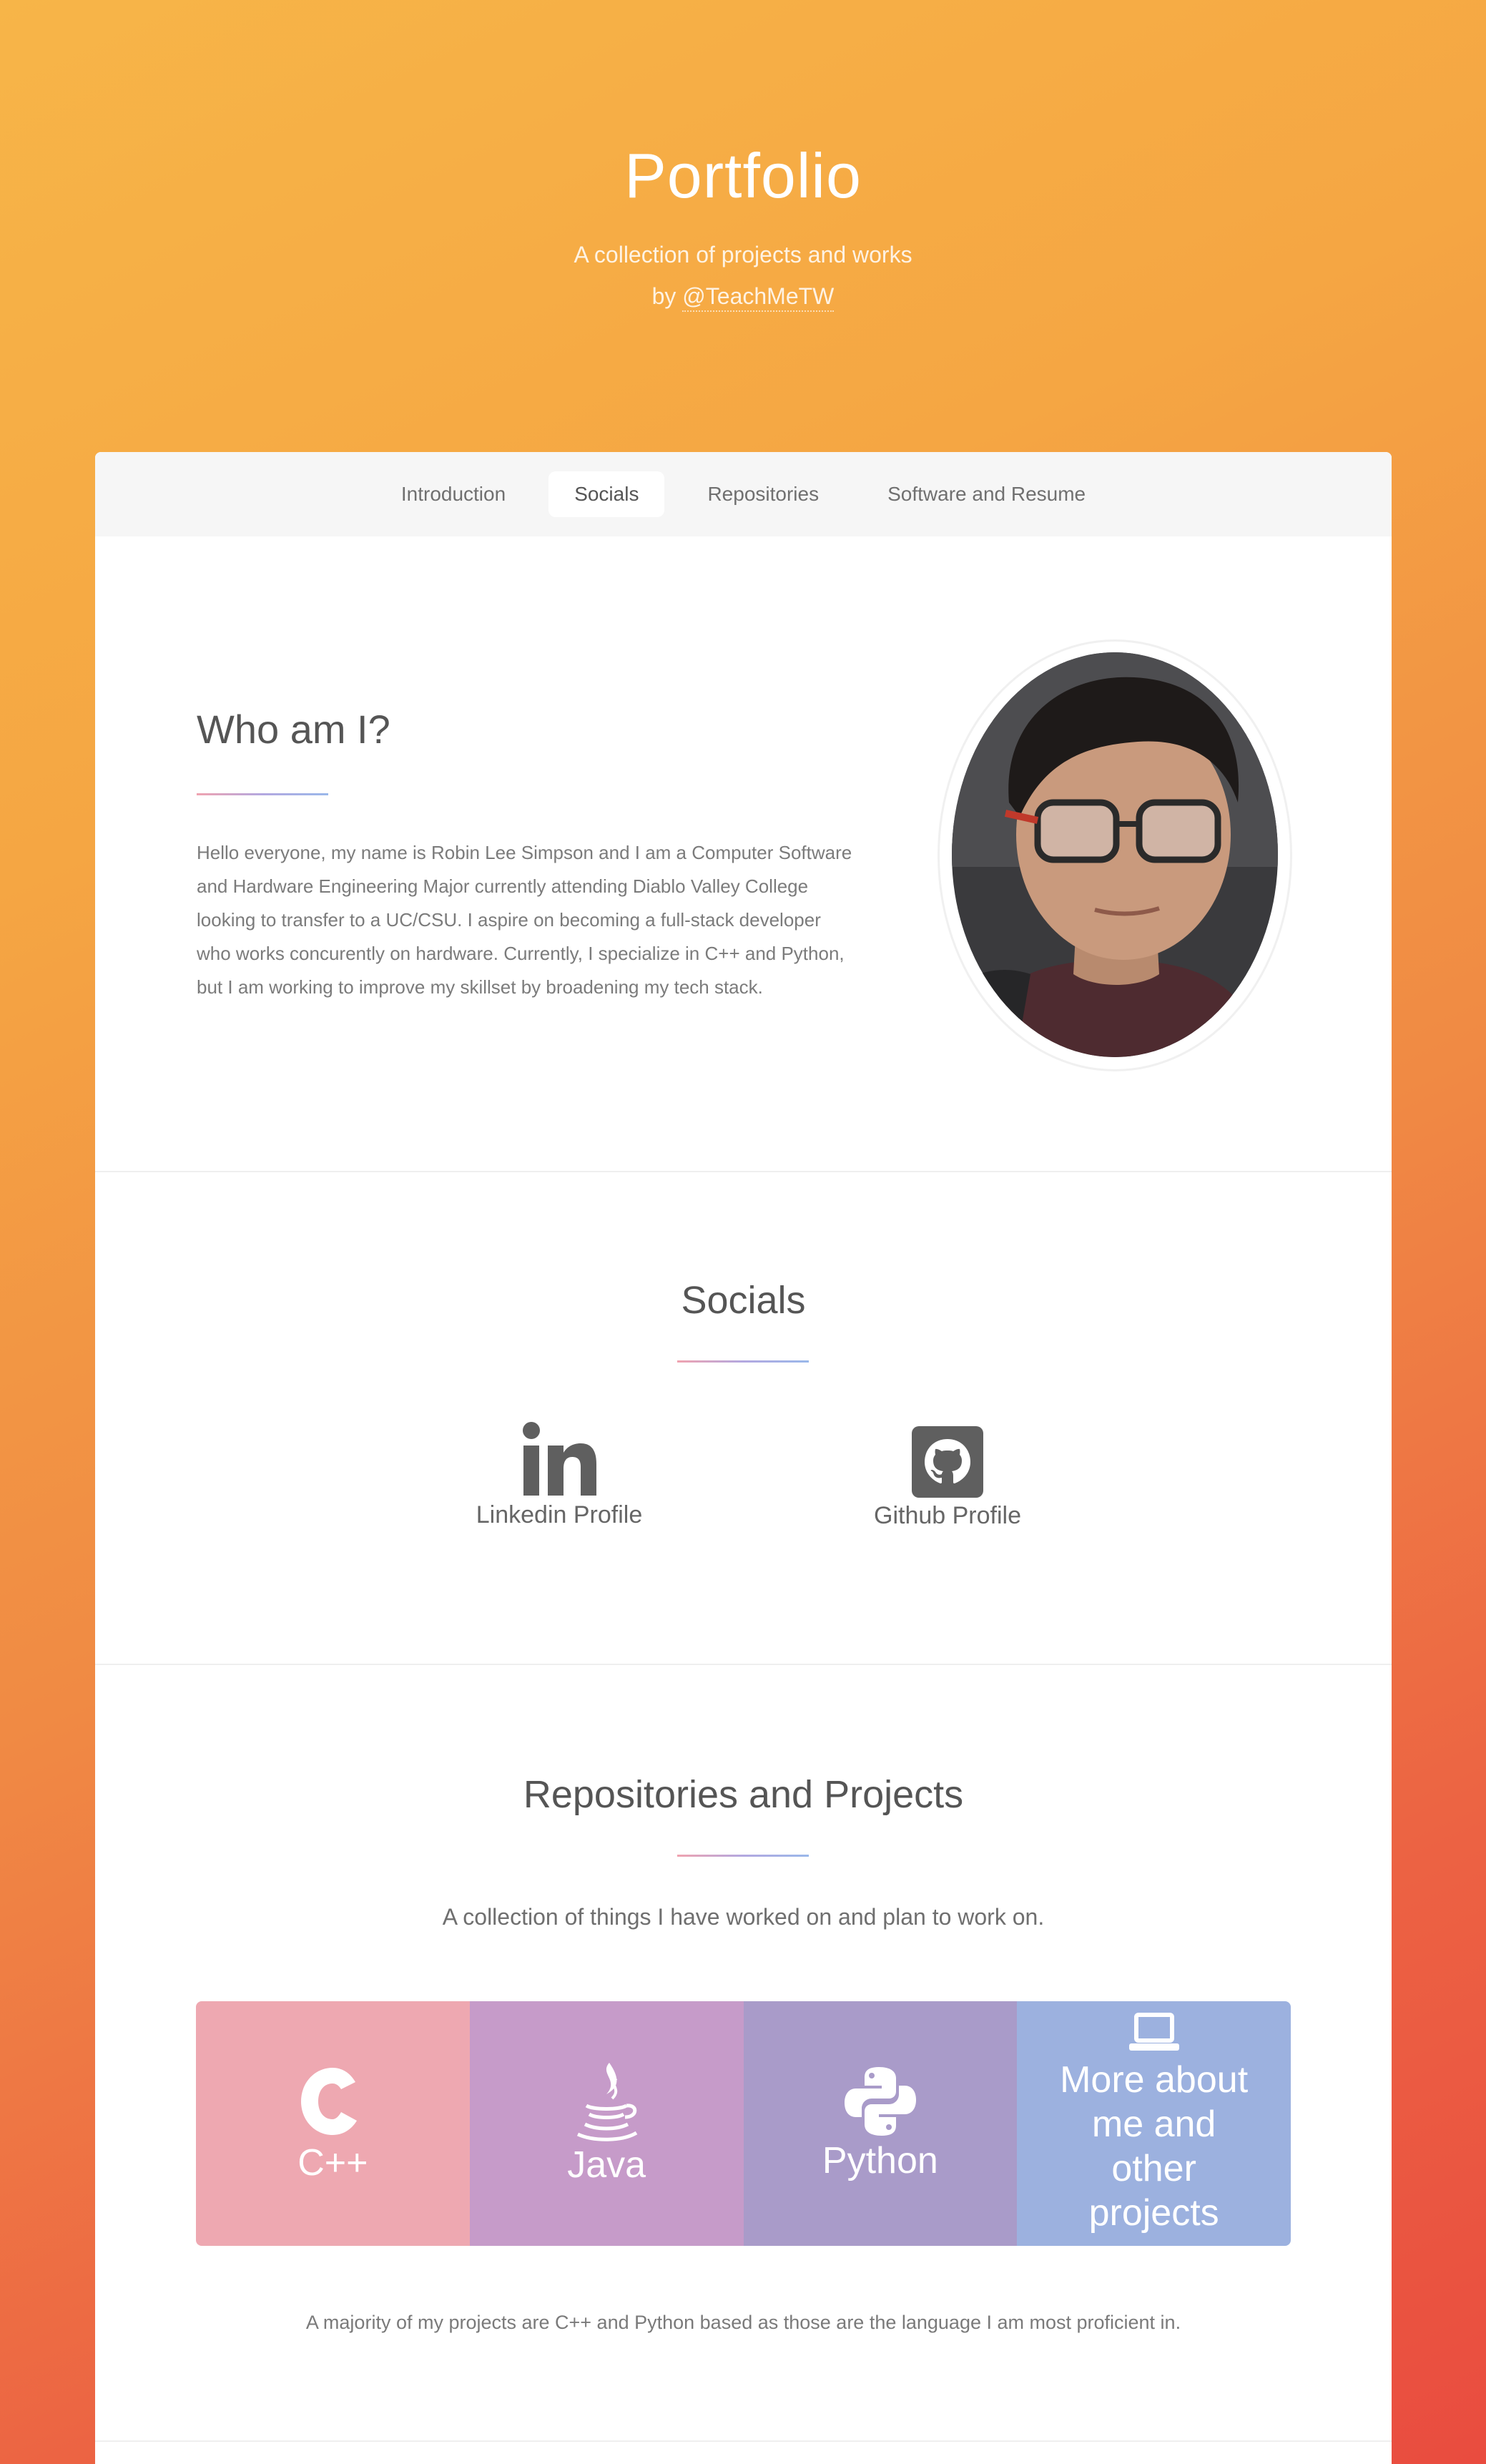 Image resolution: width=1486 pixels, height=2464 pixels. Describe the element at coordinates (743, 175) in the screenshot. I see `page-title: Portfolio` at that location.